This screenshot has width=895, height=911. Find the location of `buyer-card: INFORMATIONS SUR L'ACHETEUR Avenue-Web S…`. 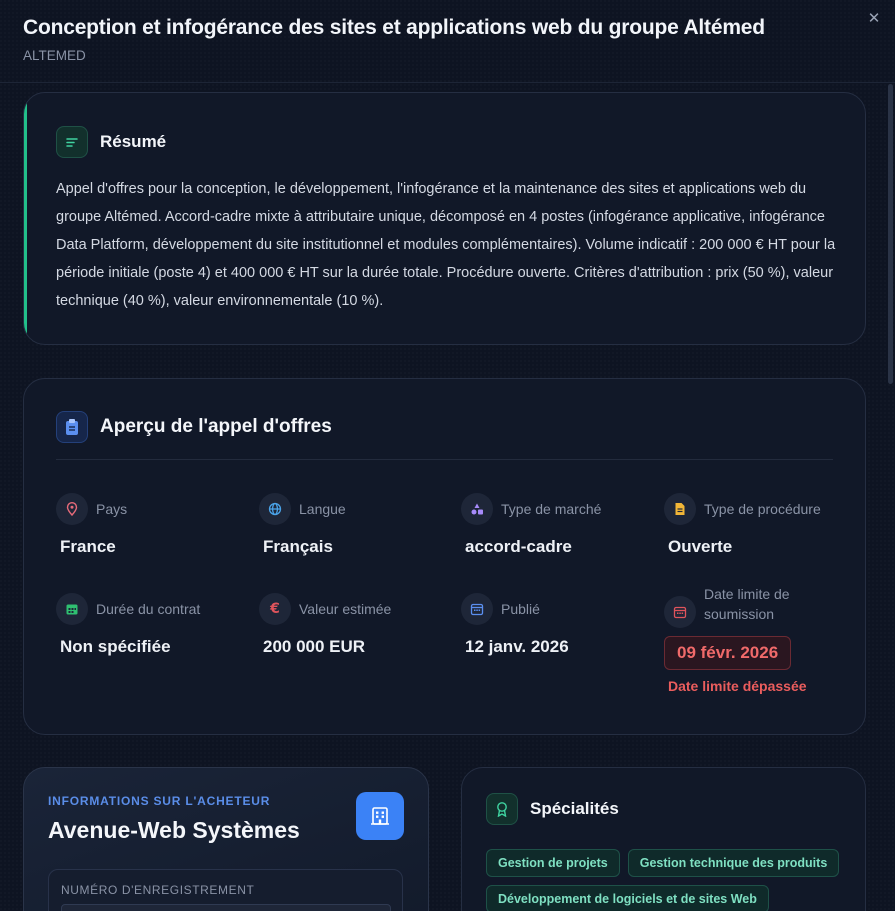

buyer-card: INFORMATIONS SUR L'ACHETEUR Avenue-Web S… is located at coordinates (226, 839).